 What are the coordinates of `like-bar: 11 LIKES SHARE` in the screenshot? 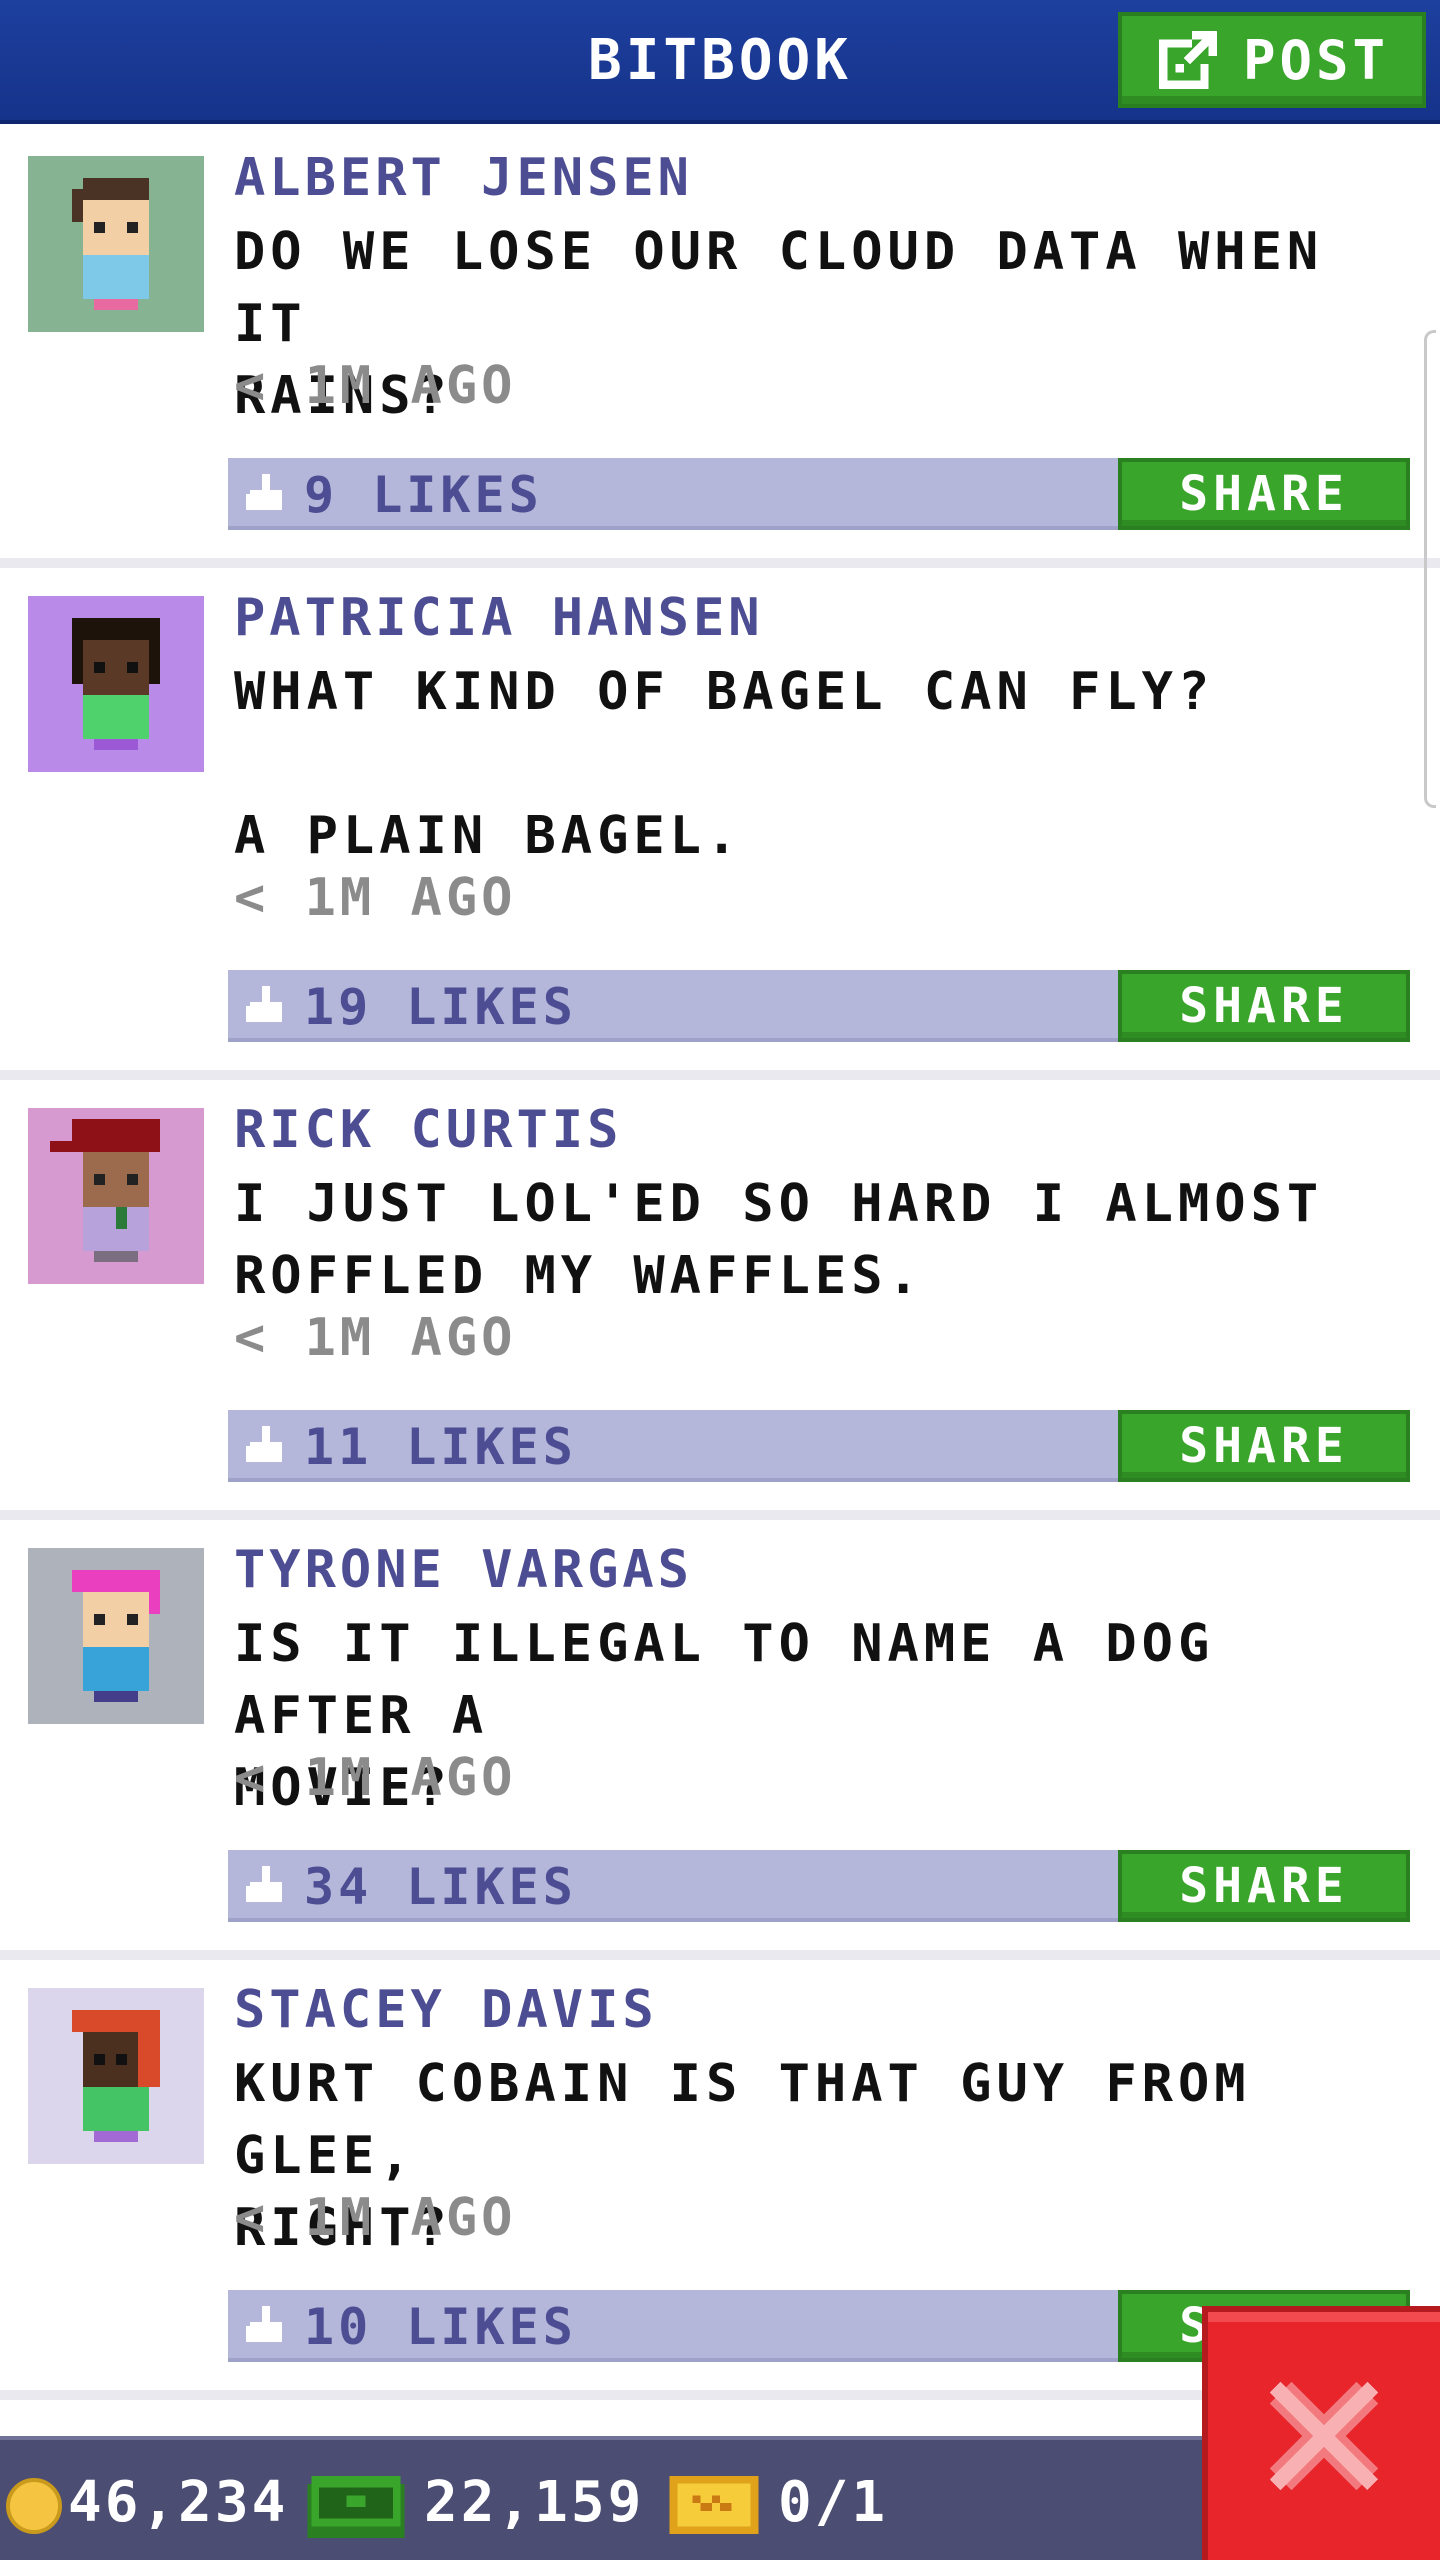 It's located at (819, 1446).